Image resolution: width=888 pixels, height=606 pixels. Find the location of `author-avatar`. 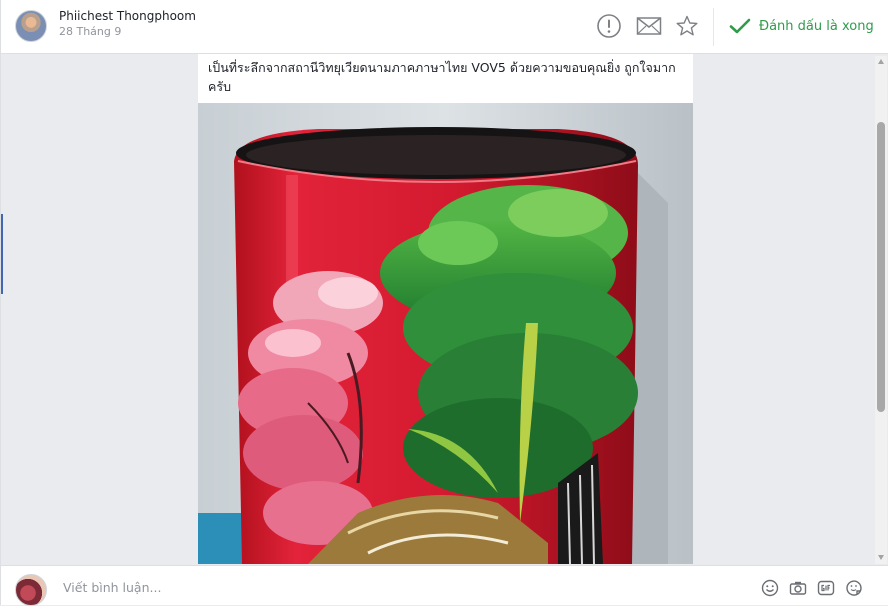

author-avatar is located at coordinates (31, 26).